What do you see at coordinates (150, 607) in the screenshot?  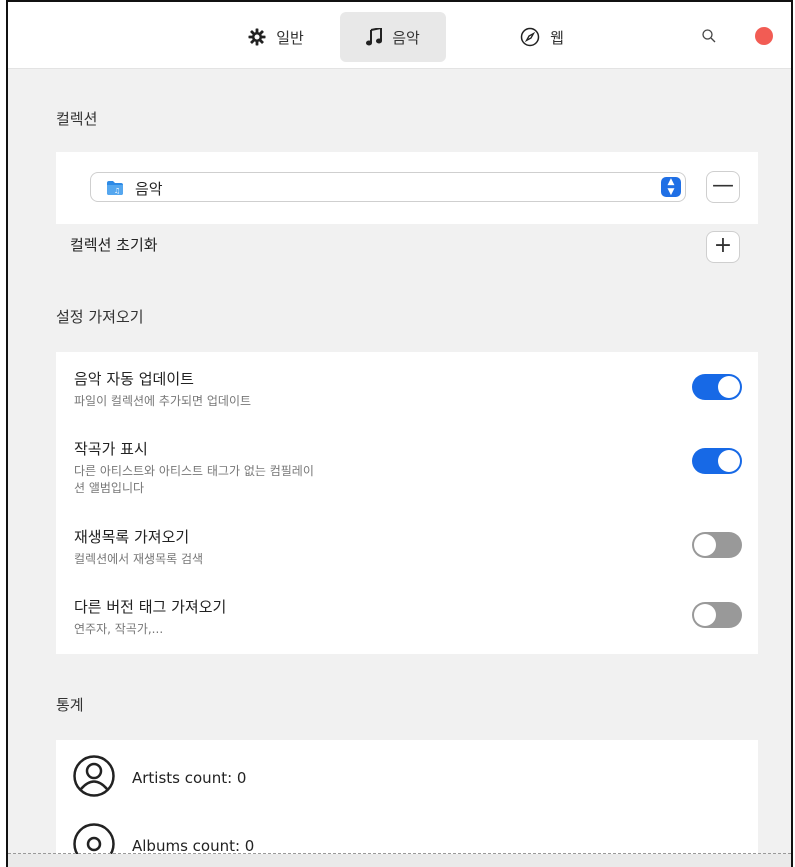 I see `setting-title: 다른 버전 태그 가져오기` at bounding box center [150, 607].